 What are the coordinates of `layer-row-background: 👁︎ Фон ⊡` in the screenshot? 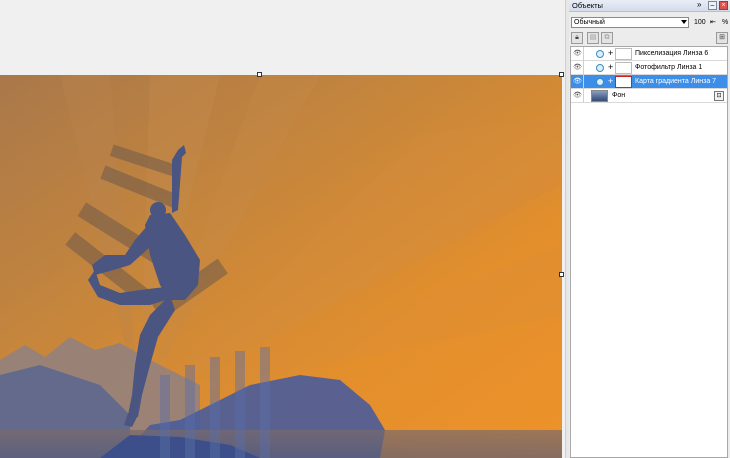 It's located at (649, 96).